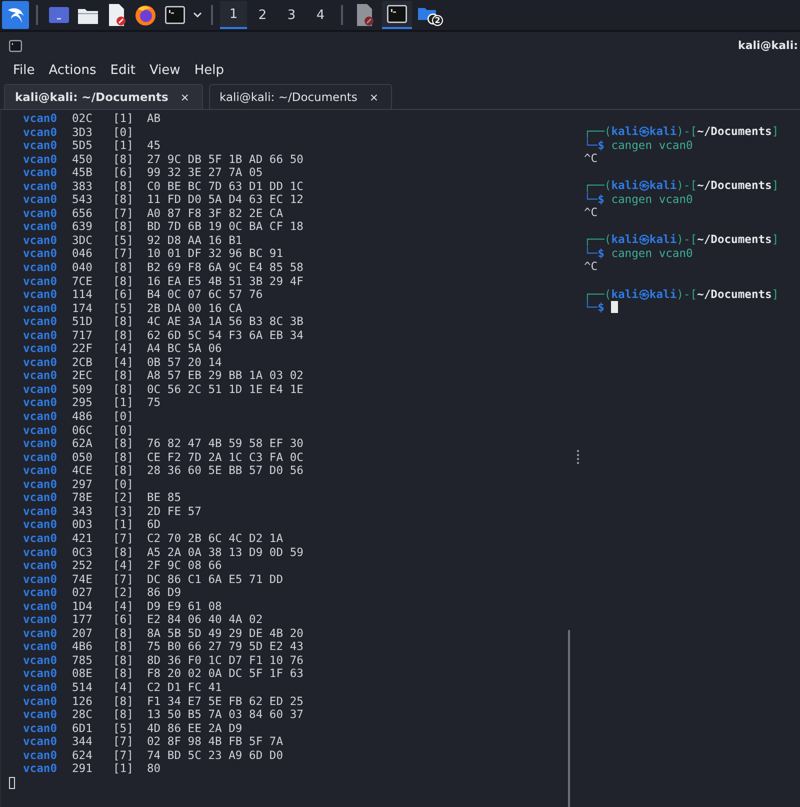  What do you see at coordinates (143, 295) in the screenshot?
I see `can-frame-line: vcan0 114 [6] B4 0C 07 6C 57 76` at bounding box center [143, 295].